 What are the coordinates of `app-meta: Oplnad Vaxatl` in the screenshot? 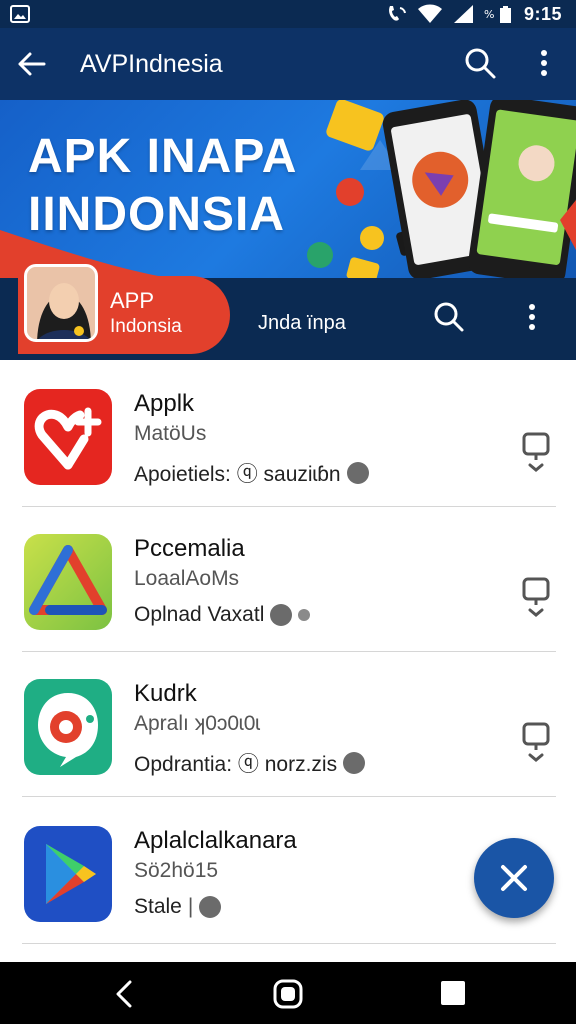 It's located at (222, 615).